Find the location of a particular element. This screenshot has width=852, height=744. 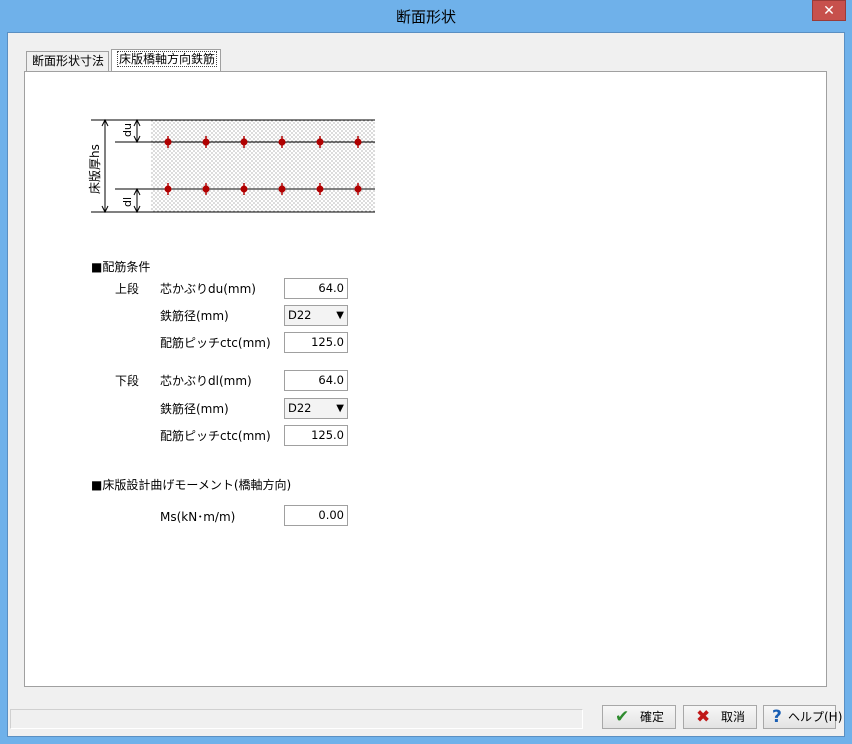

rebar-conditions-heading: ■配筋条件 is located at coordinates (121, 267).